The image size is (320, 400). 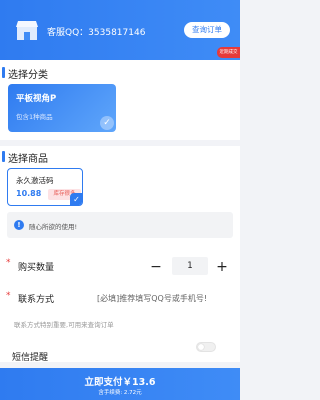 What do you see at coordinates (45, 187) in the screenshot?
I see `goods-card: 永久激活码 10.88 库存很多 ✓` at bounding box center [45, 187].